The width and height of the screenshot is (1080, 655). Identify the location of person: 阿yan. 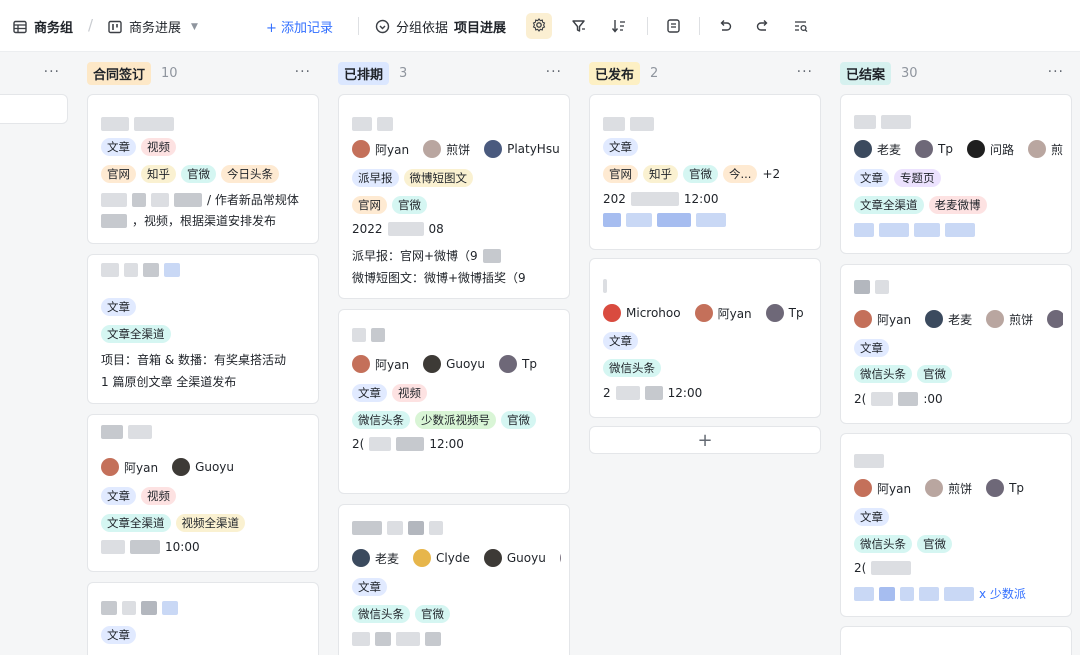
(380, 149).